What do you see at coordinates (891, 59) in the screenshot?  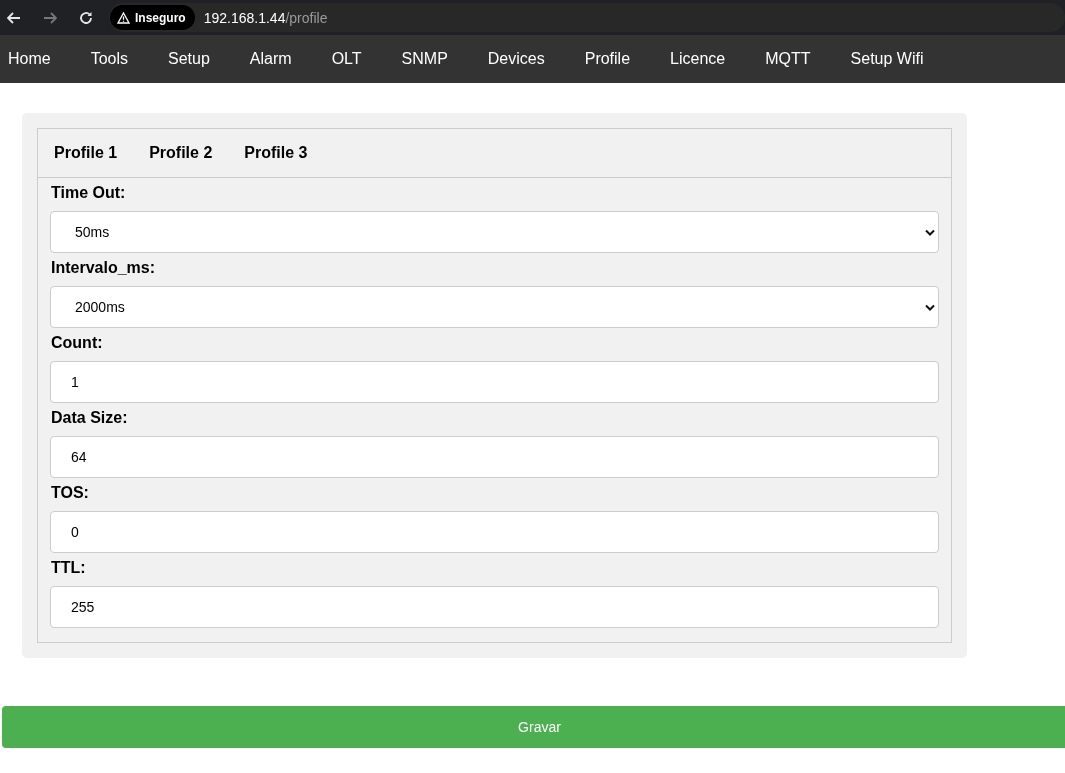 I see `nav-link: Setup Wifi` at bounding box center [891, 59].